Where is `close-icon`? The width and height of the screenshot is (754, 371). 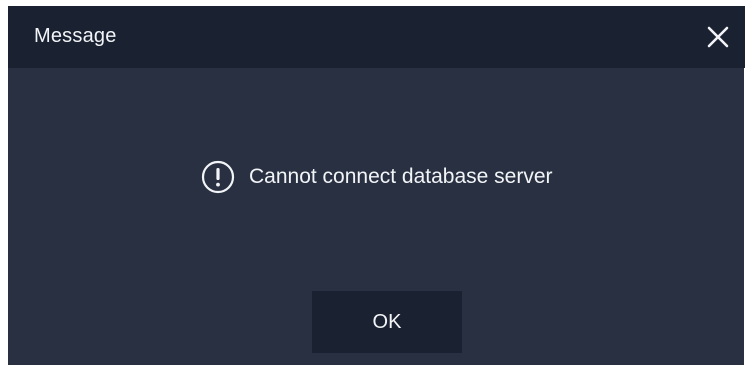 close-icon is located at coordinates (718, 37).